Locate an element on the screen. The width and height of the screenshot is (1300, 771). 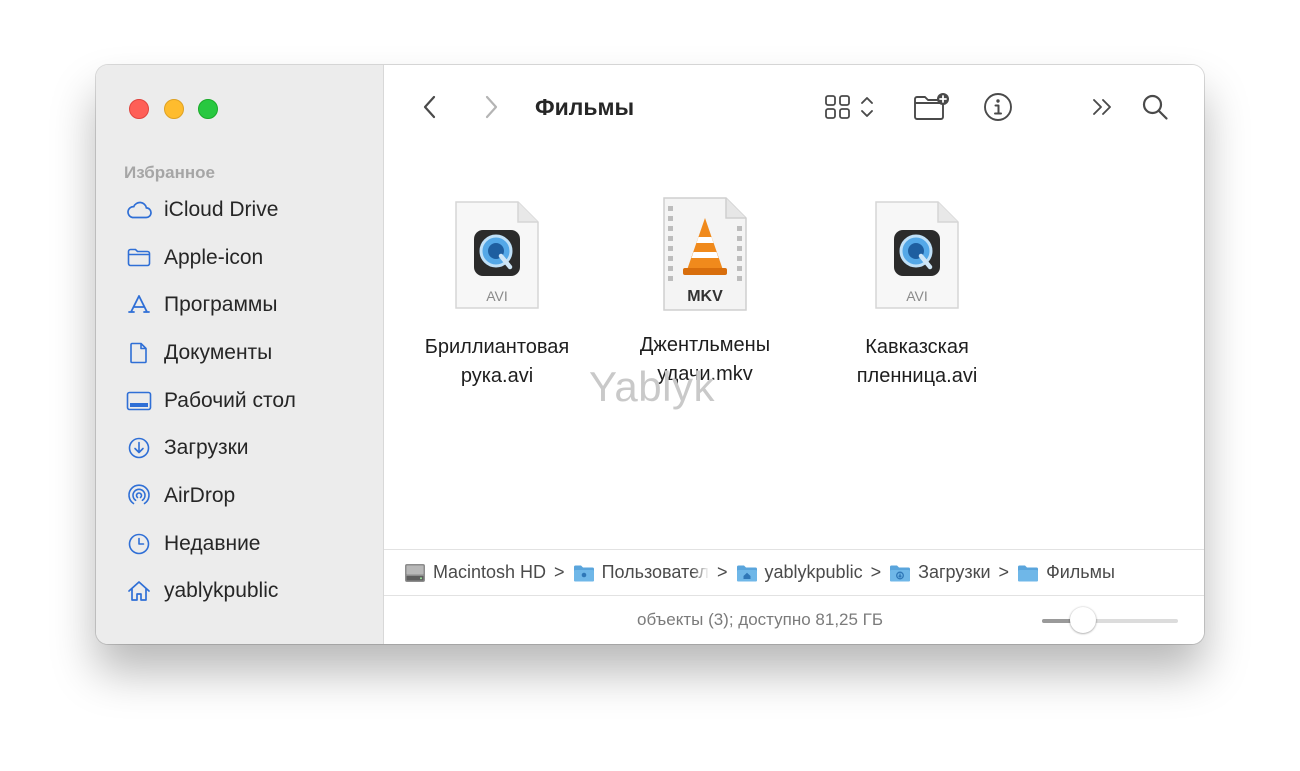
file-item: AVI Кавказская пленница.avi is located at coordinates (917, 295).